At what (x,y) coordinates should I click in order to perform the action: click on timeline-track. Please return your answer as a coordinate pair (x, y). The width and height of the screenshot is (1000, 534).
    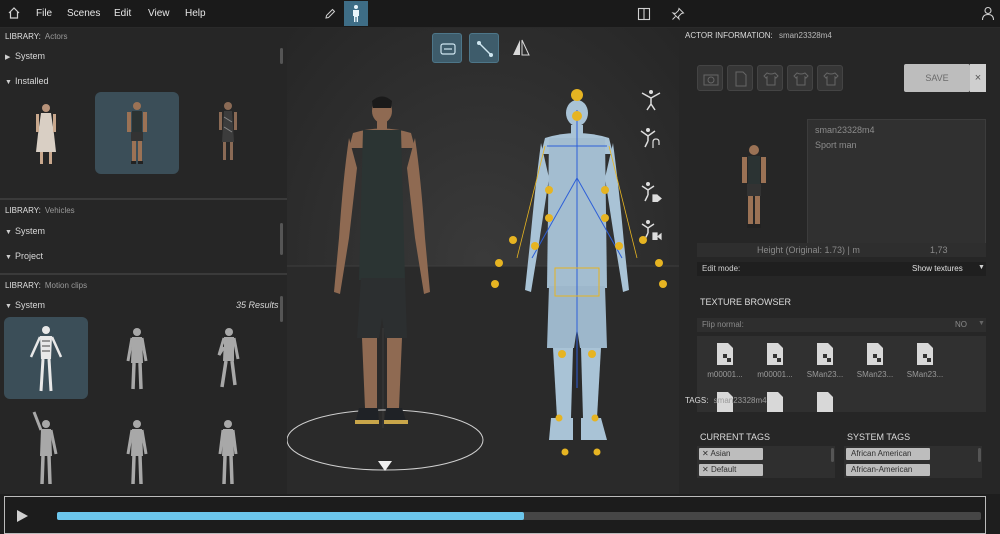
    Looking at the image, I should click on (519, 516).